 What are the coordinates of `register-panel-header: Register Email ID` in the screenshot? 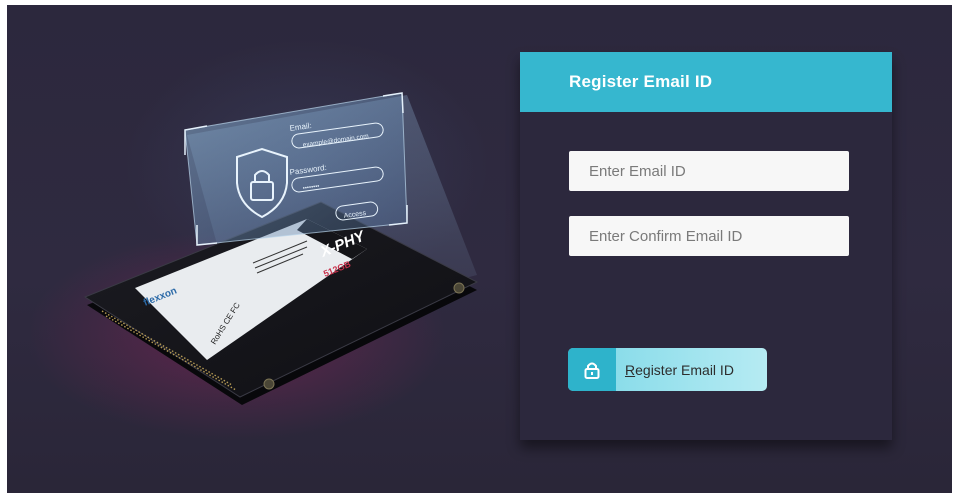 It's located at (706, 82).